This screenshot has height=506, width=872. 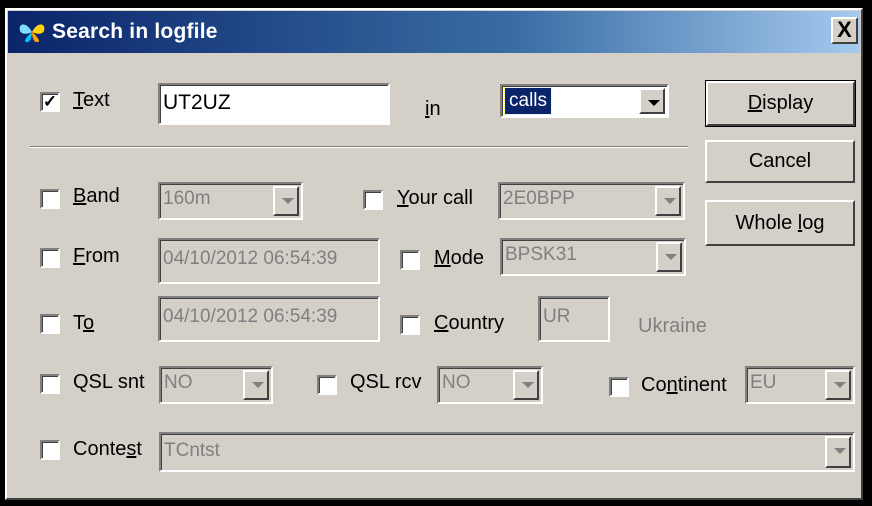 What do you see at coordinates (359, 147) in the screenshot?
I see `separator` at bounding box center [359, 147].